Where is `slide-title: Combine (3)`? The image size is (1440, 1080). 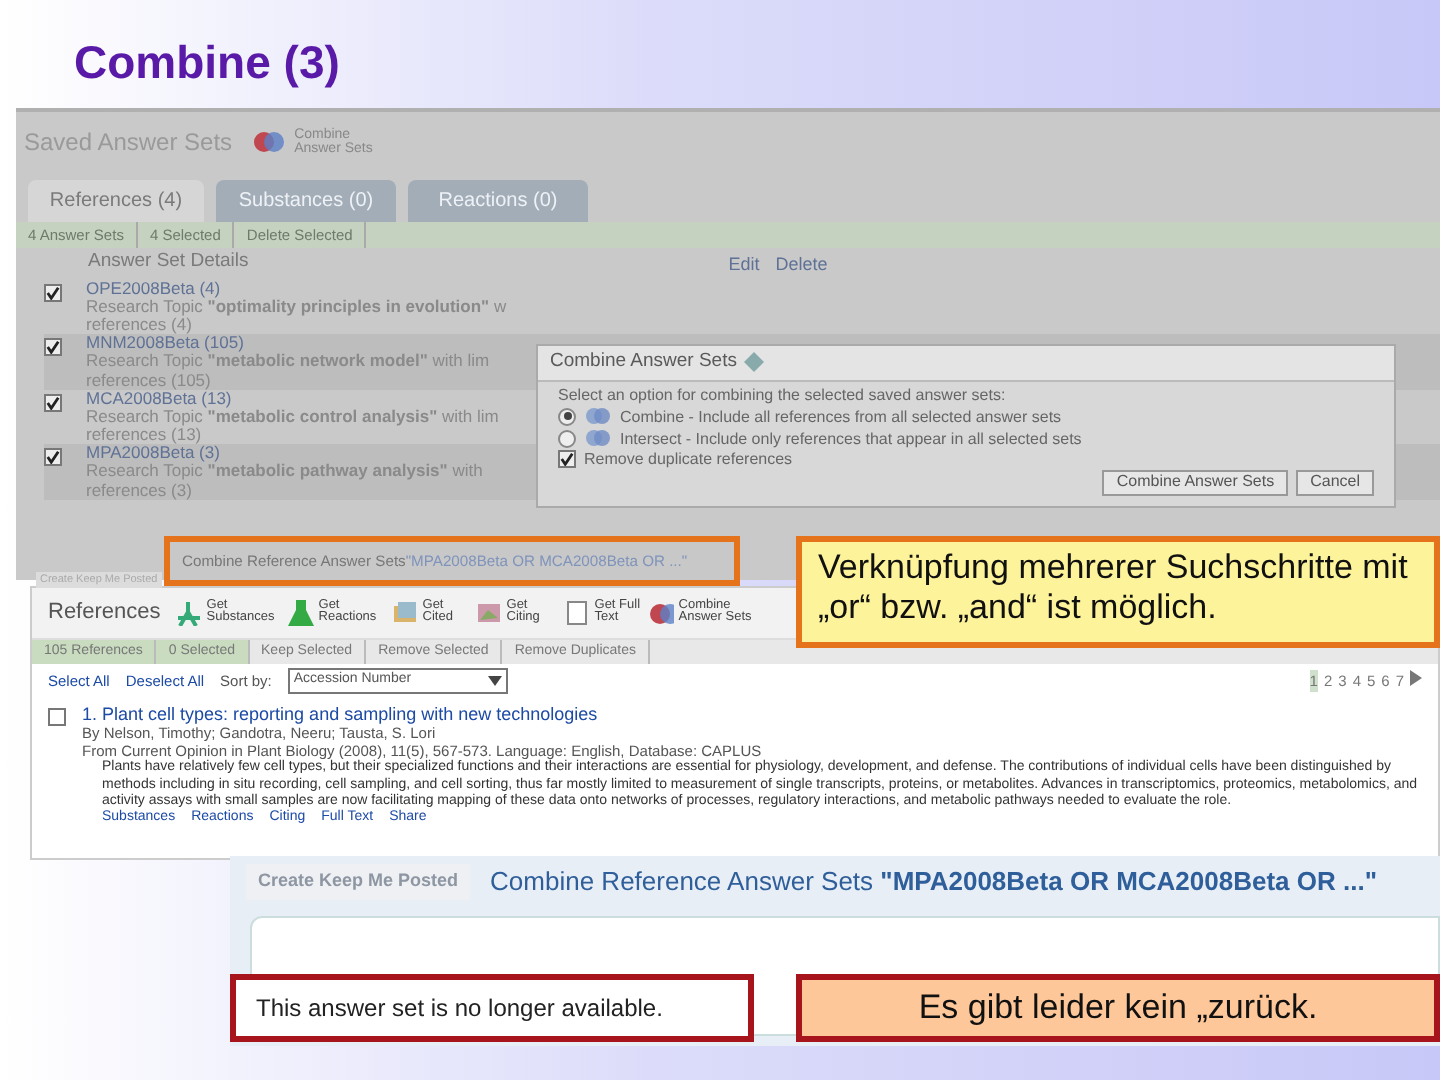
slide-title: Combine (3) is located at coordinates (207, 64).